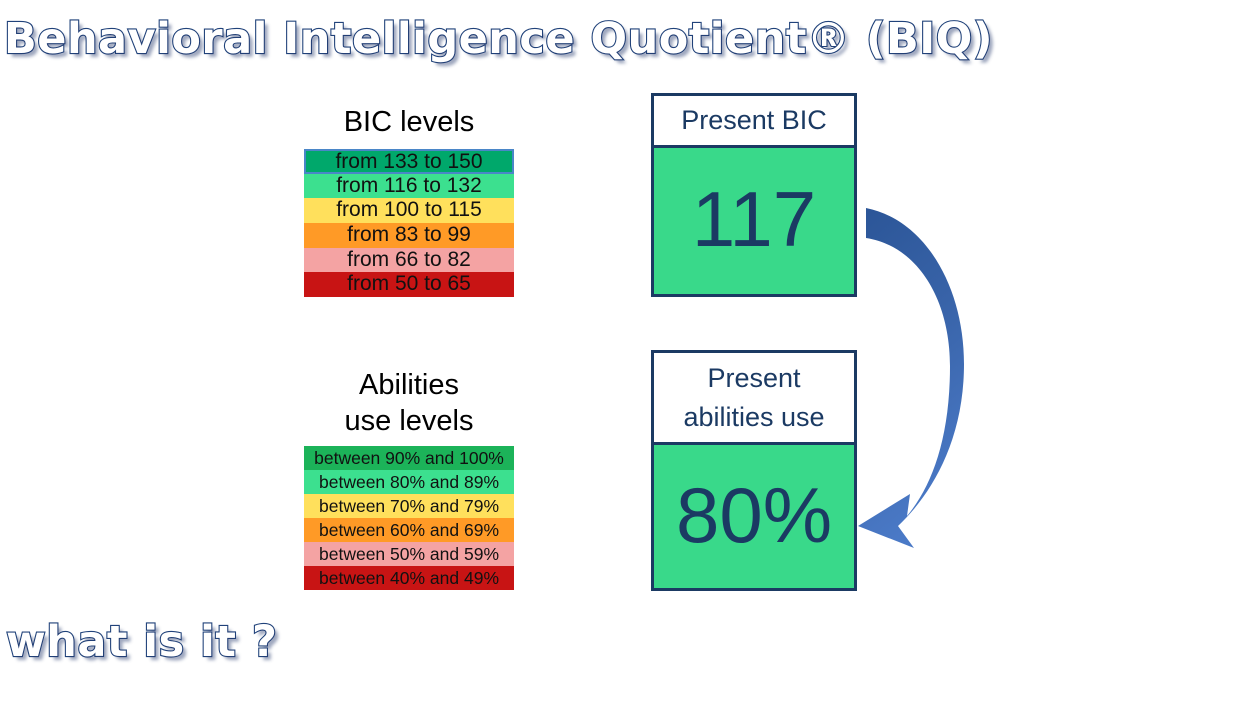 Image resolution: width=1253 pixels, height=709 pixels. I want to click on bic-levels-caption: BIC levels, so click(409, 122).